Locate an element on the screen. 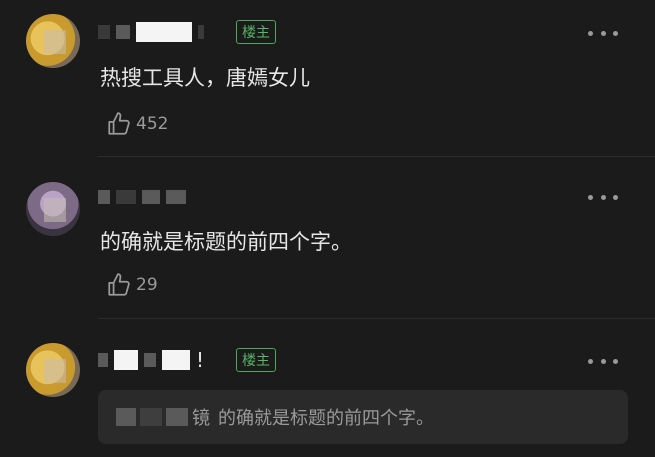  like-button: 452 is located at coordinates (137, 124).